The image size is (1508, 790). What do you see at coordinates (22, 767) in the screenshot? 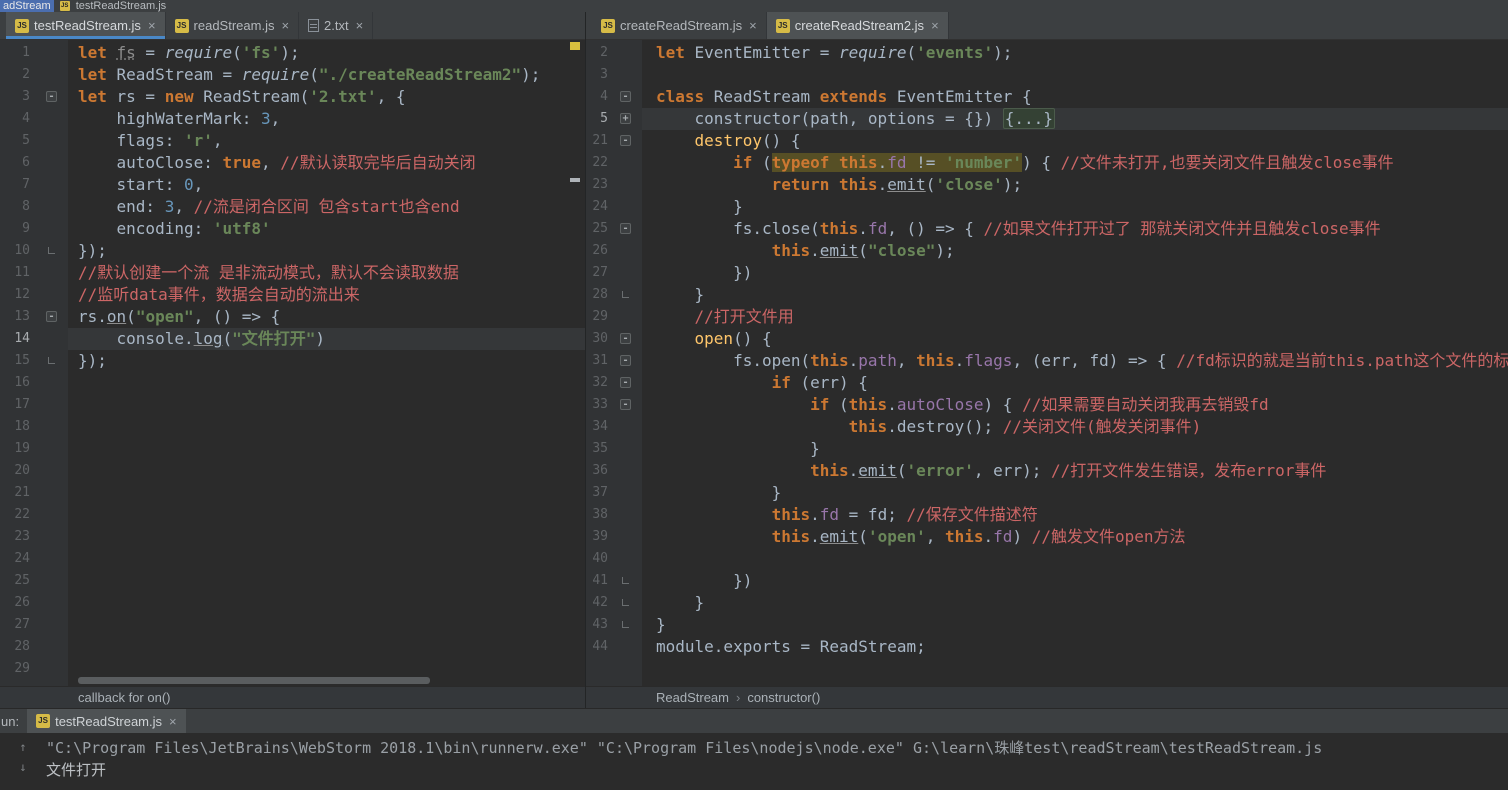
I see `scroll-down-icon: ↓` at bounding box center [22, 767].